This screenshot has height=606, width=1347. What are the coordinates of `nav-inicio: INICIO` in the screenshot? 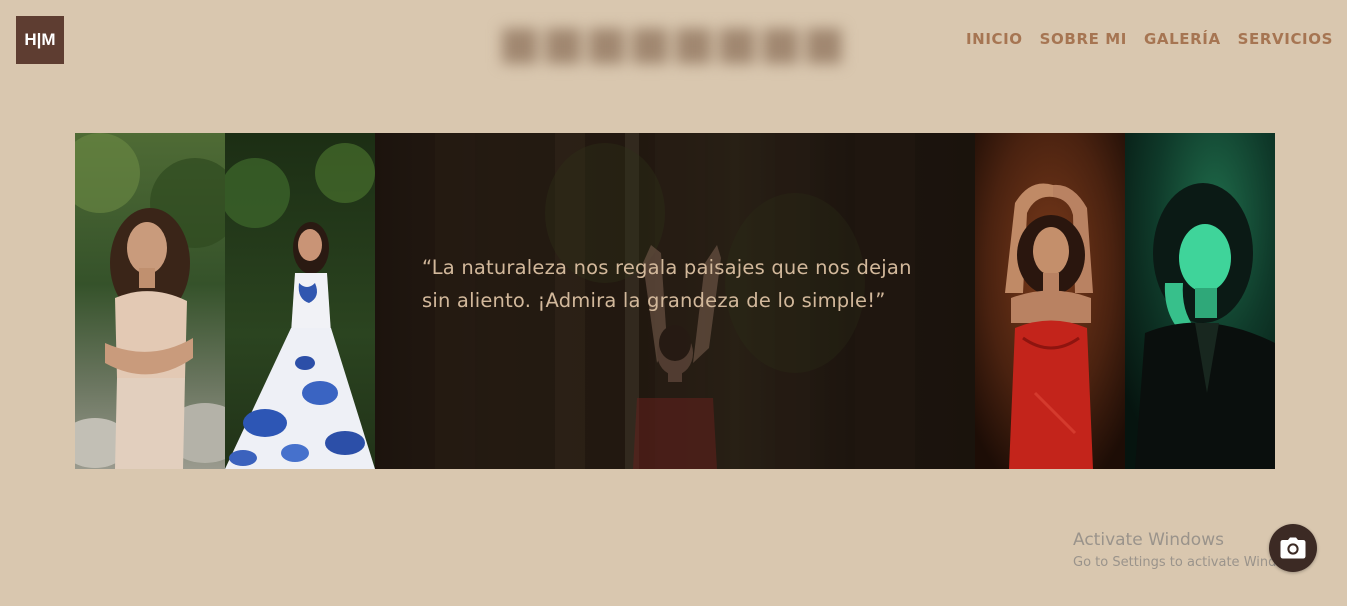 It's located at (994, 39).